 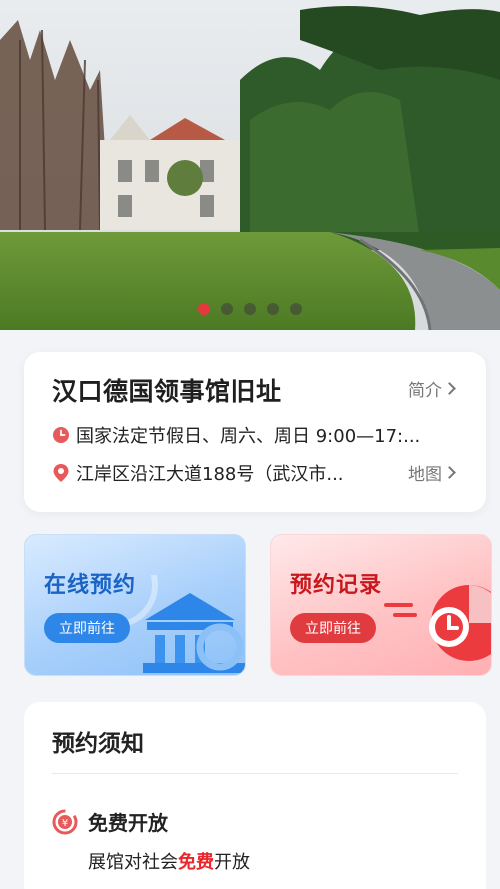 I want to click on desc-text: 开放, so click(x=232, y=862).